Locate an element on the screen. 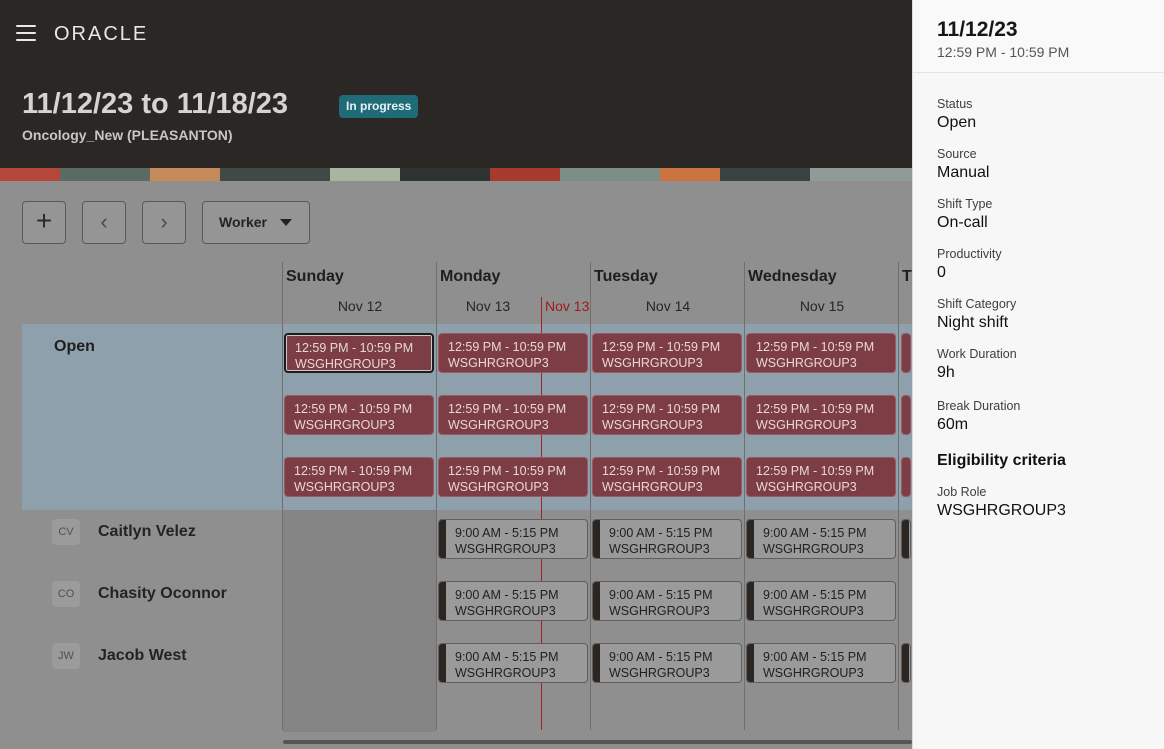 This screenshot has width=1164, height=749. field-break-duration: Break Duration 60m is located at coordinates (978, 416).